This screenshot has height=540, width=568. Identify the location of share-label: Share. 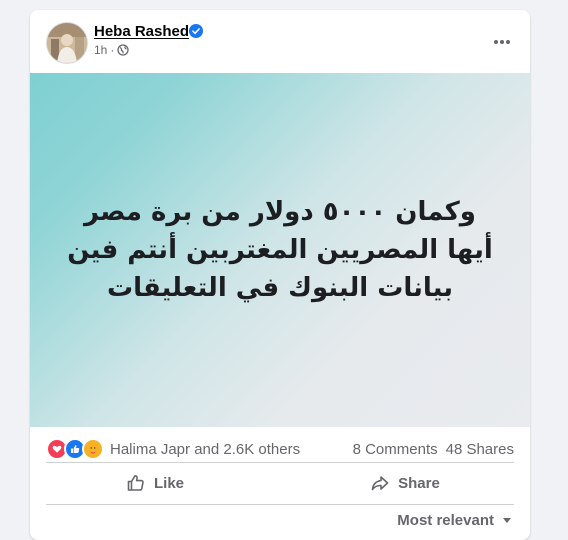
(419, 483).